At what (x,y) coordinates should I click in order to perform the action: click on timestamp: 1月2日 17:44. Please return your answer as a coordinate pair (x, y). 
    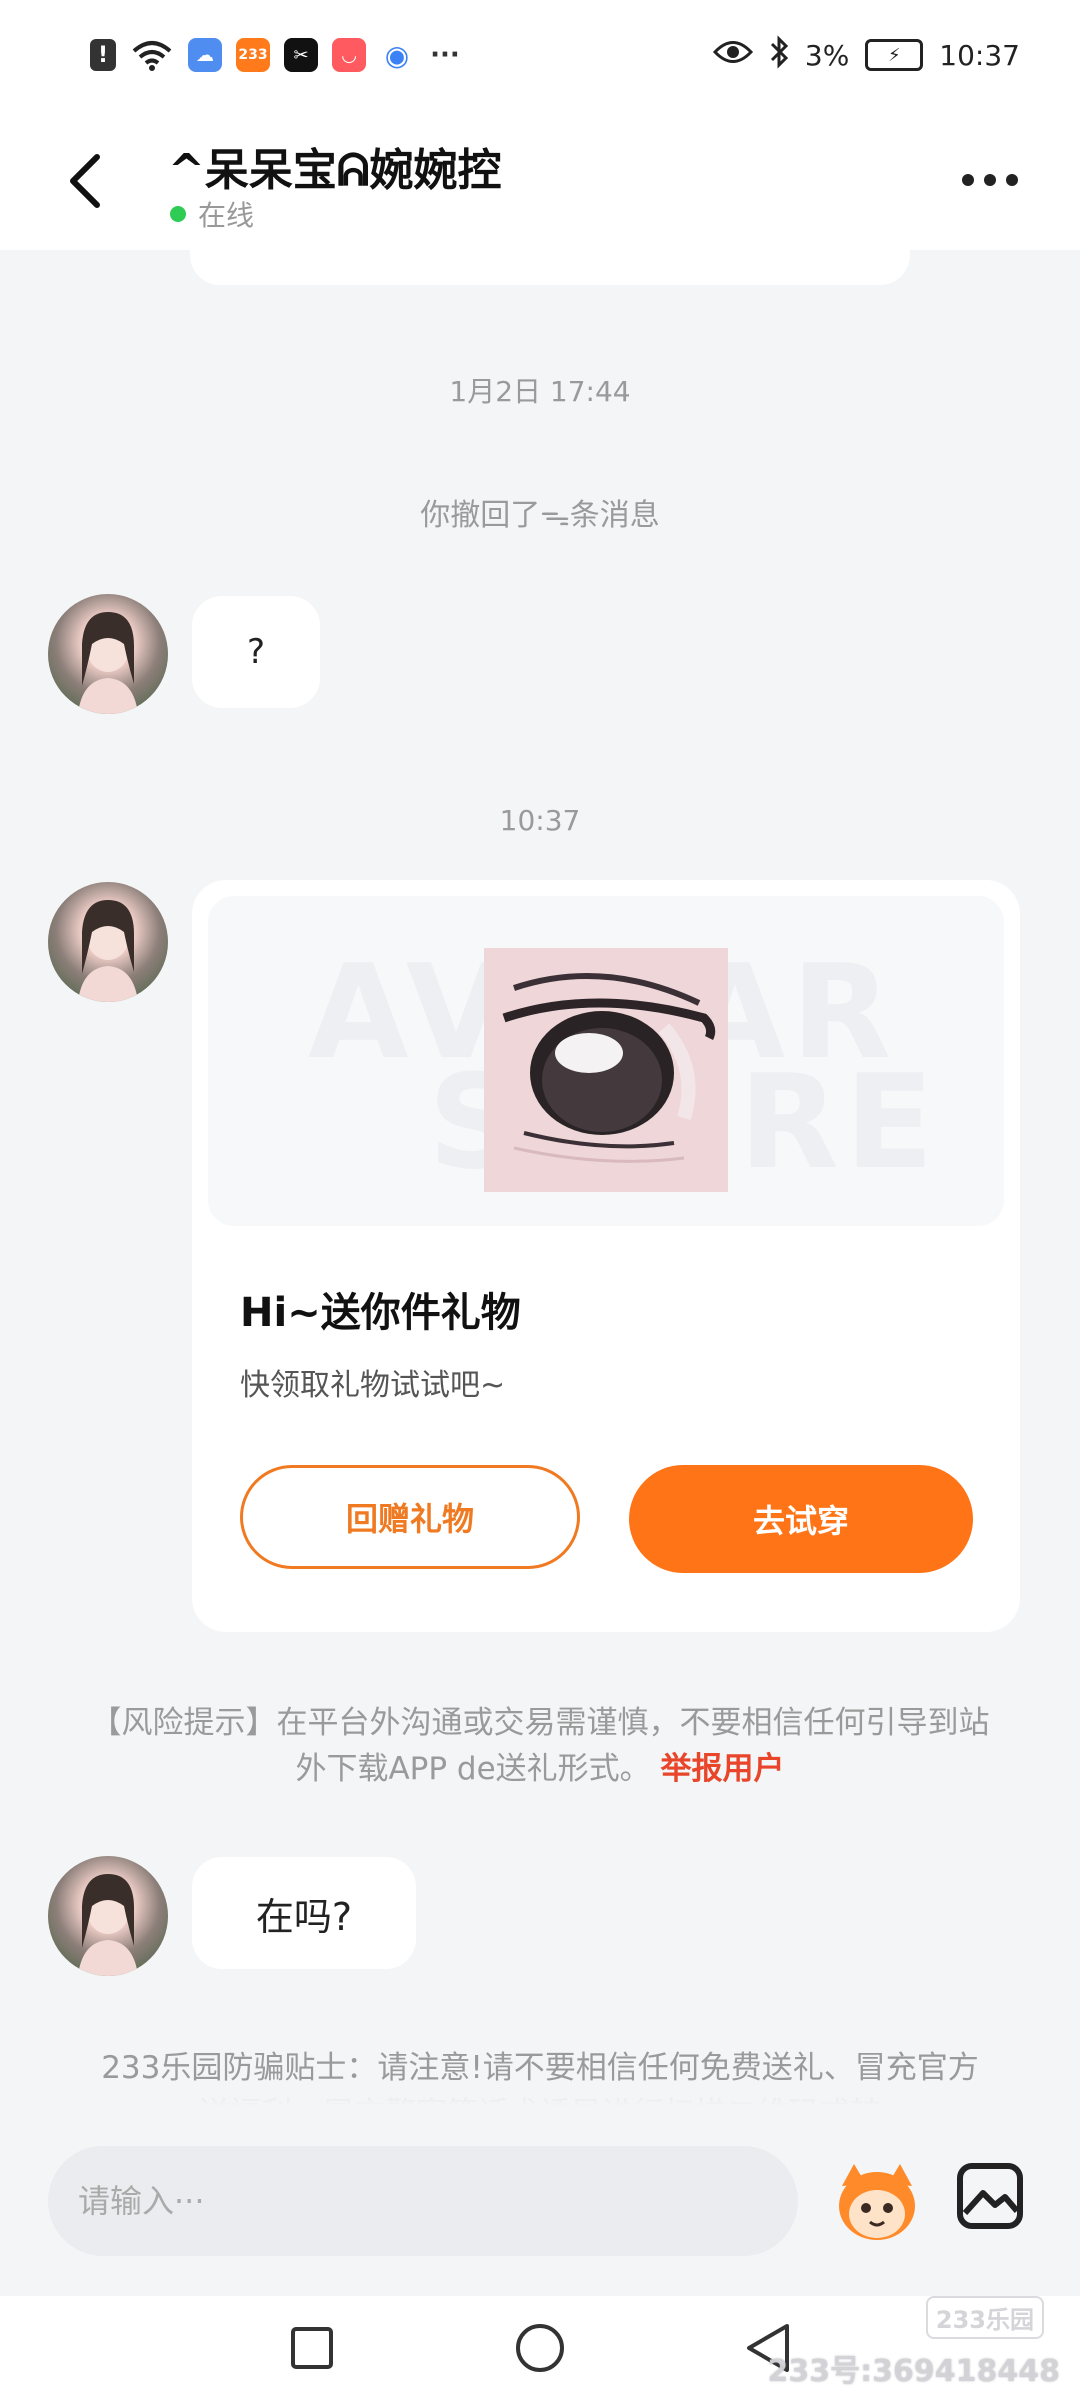
    Looking at the image, I should click on (540, 391).